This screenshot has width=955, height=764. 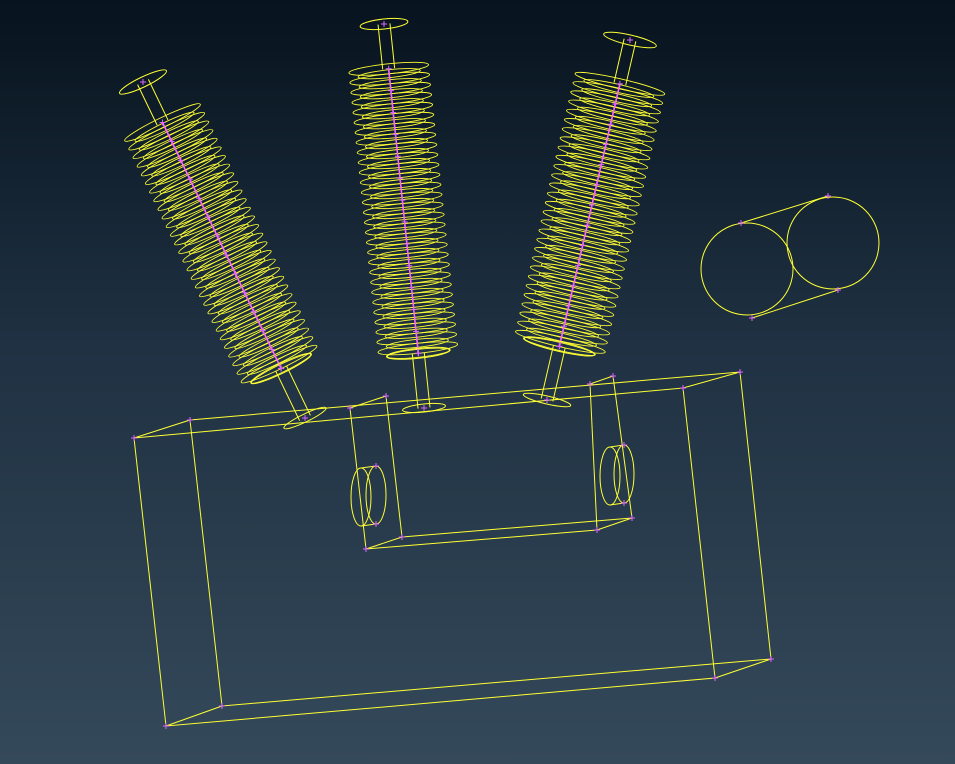 What do you see at coordinates (222, 249) in the screenshot?
I see `bushing-left` at bounding box center [222, 249].